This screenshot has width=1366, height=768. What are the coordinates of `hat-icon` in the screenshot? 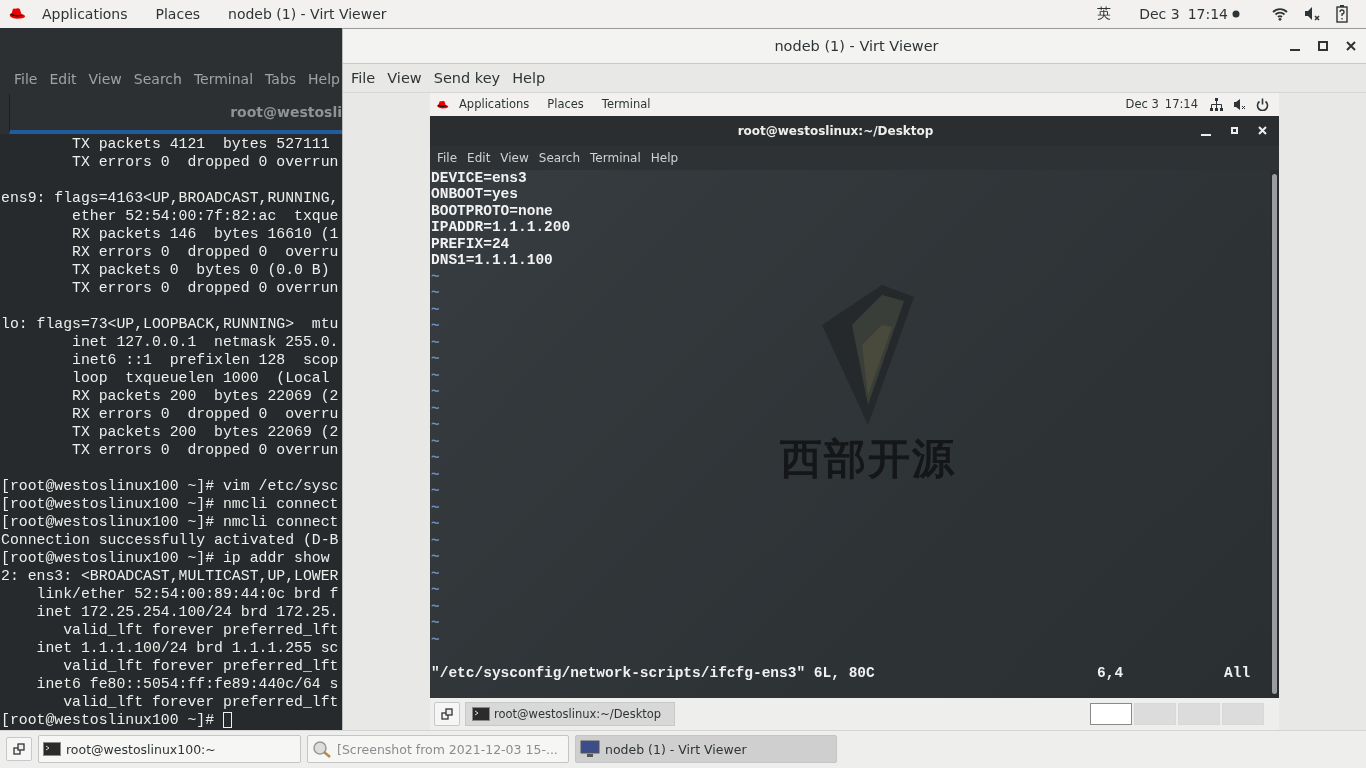 It's located at (17, 14).